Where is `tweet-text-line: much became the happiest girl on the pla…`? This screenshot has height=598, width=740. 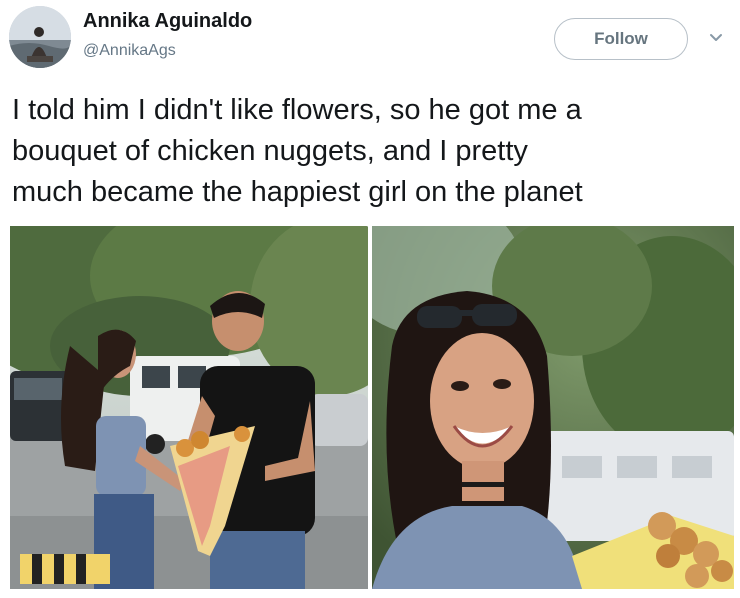
tweet-text-line: much became the happiest girl on the pla… is located at coordinates (297, 192).